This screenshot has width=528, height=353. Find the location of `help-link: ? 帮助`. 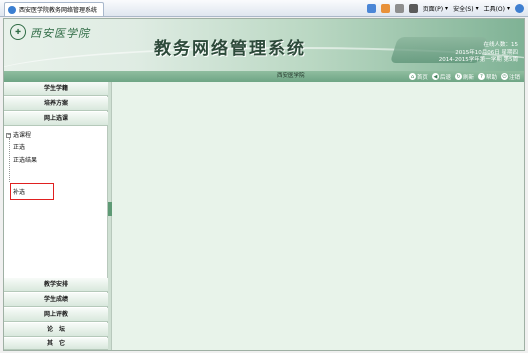

help-link: ? 帮助 is located at coordinates (487, 77).